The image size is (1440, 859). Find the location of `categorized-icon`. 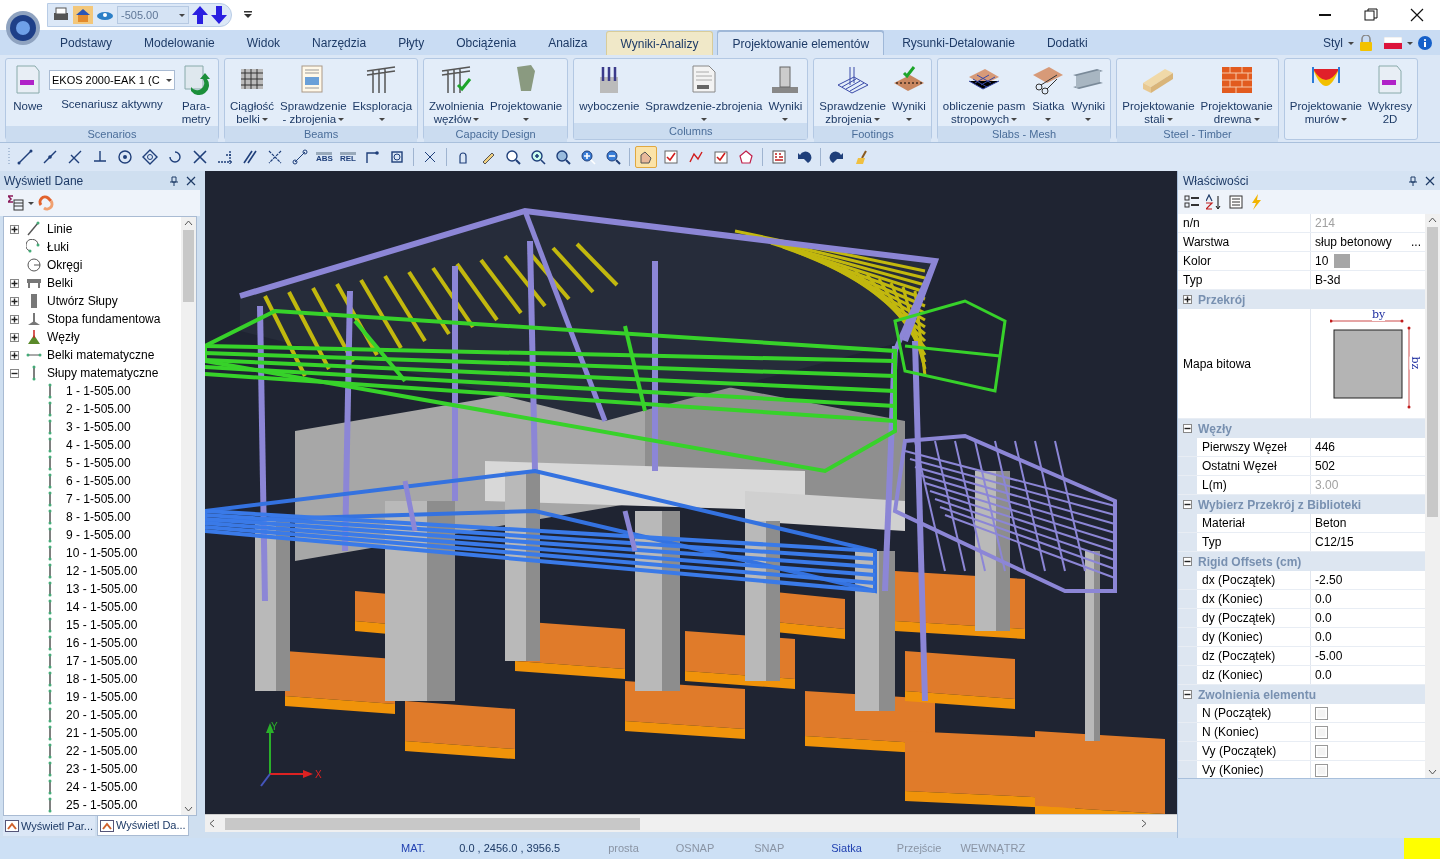

categorized-icon is located at coordinates (1192, 202).